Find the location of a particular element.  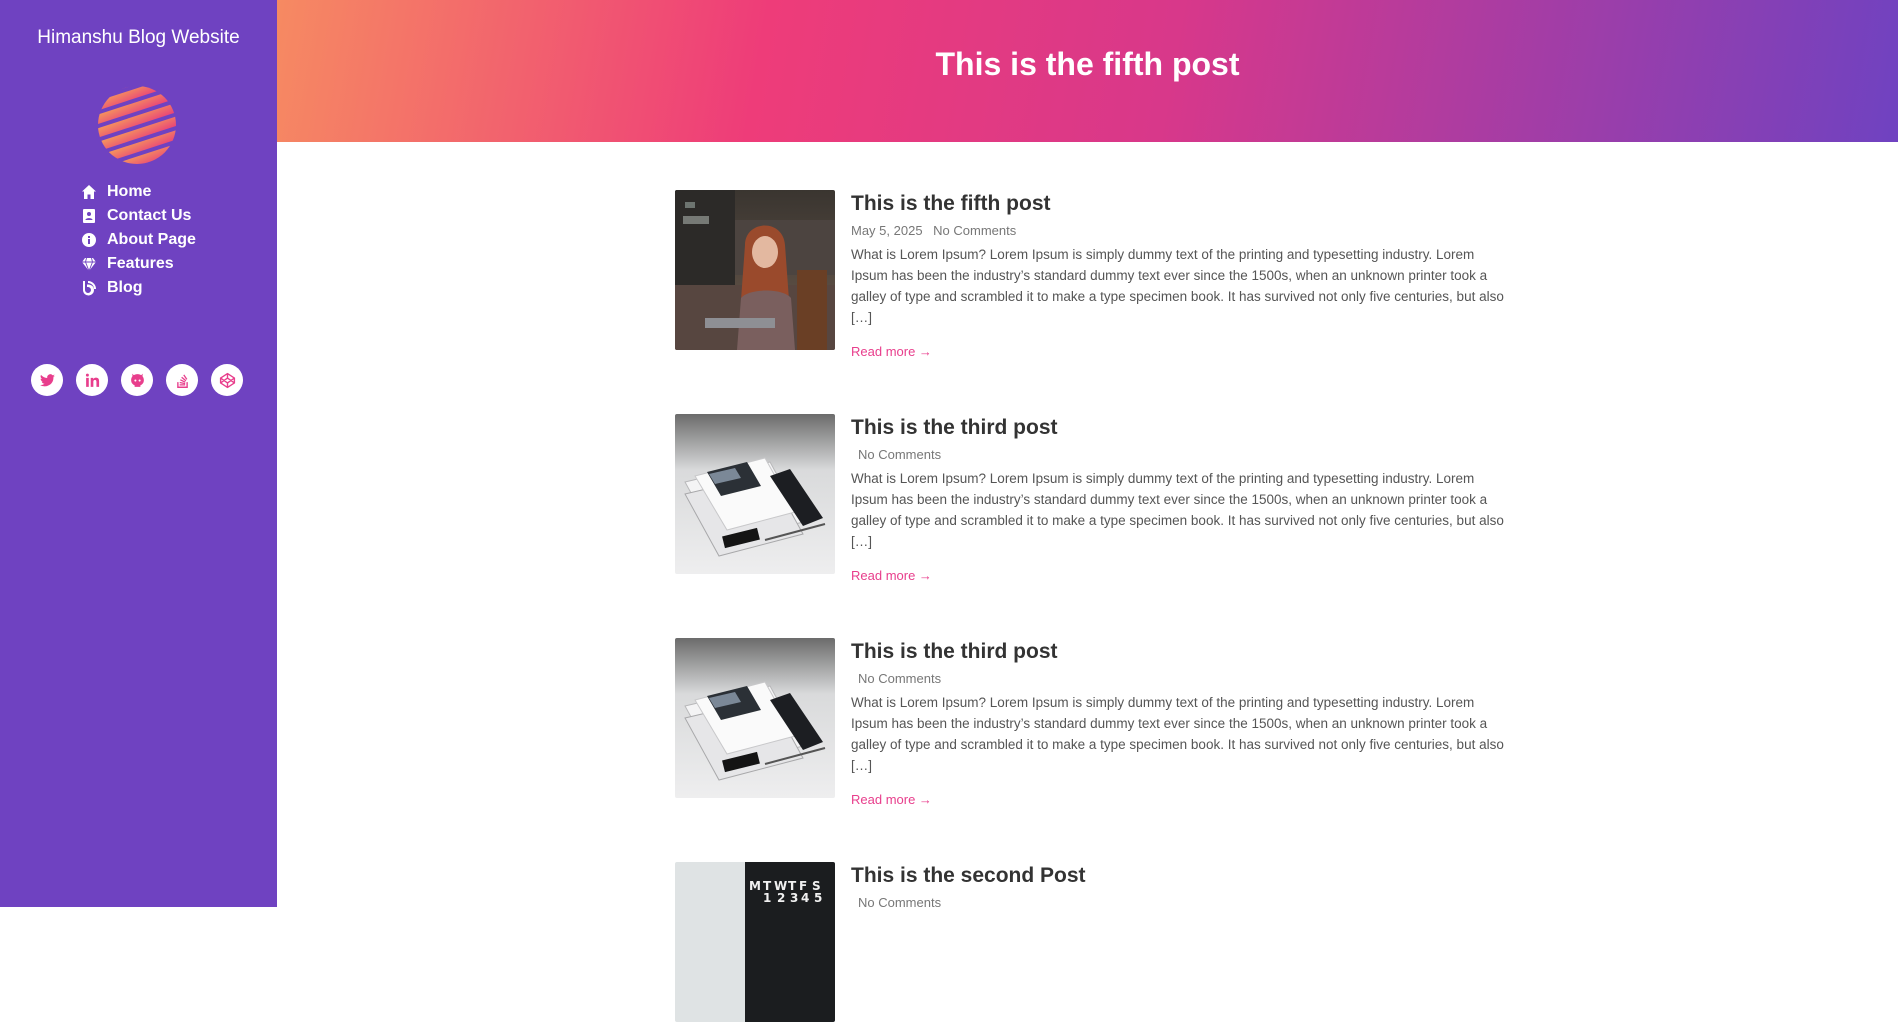

codepen-link is located at coordinates (227, 380).